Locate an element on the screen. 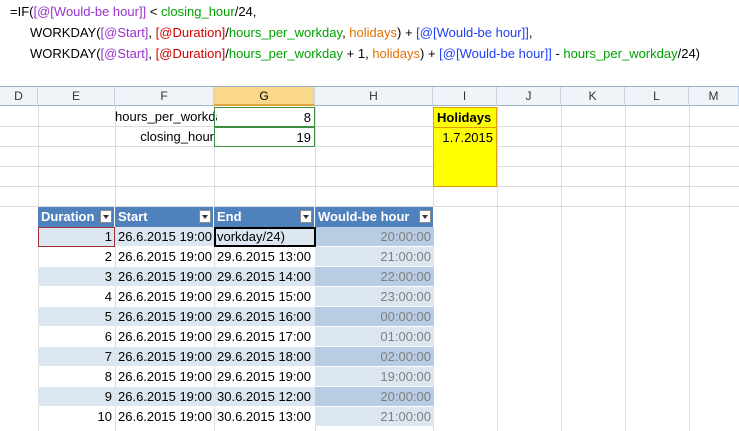  duration-header-label: Duration is located at coordinates (68, 216).